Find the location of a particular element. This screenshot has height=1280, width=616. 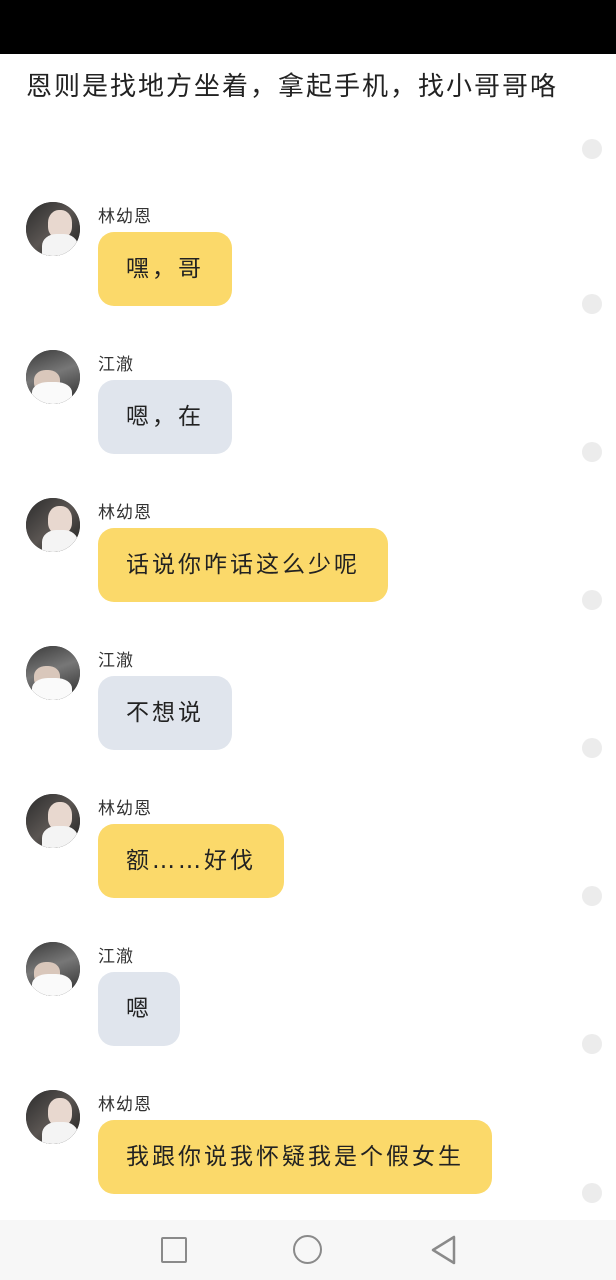

chat-message: 林幼恩 嘿，哥 is located at coordinates (308, 276).